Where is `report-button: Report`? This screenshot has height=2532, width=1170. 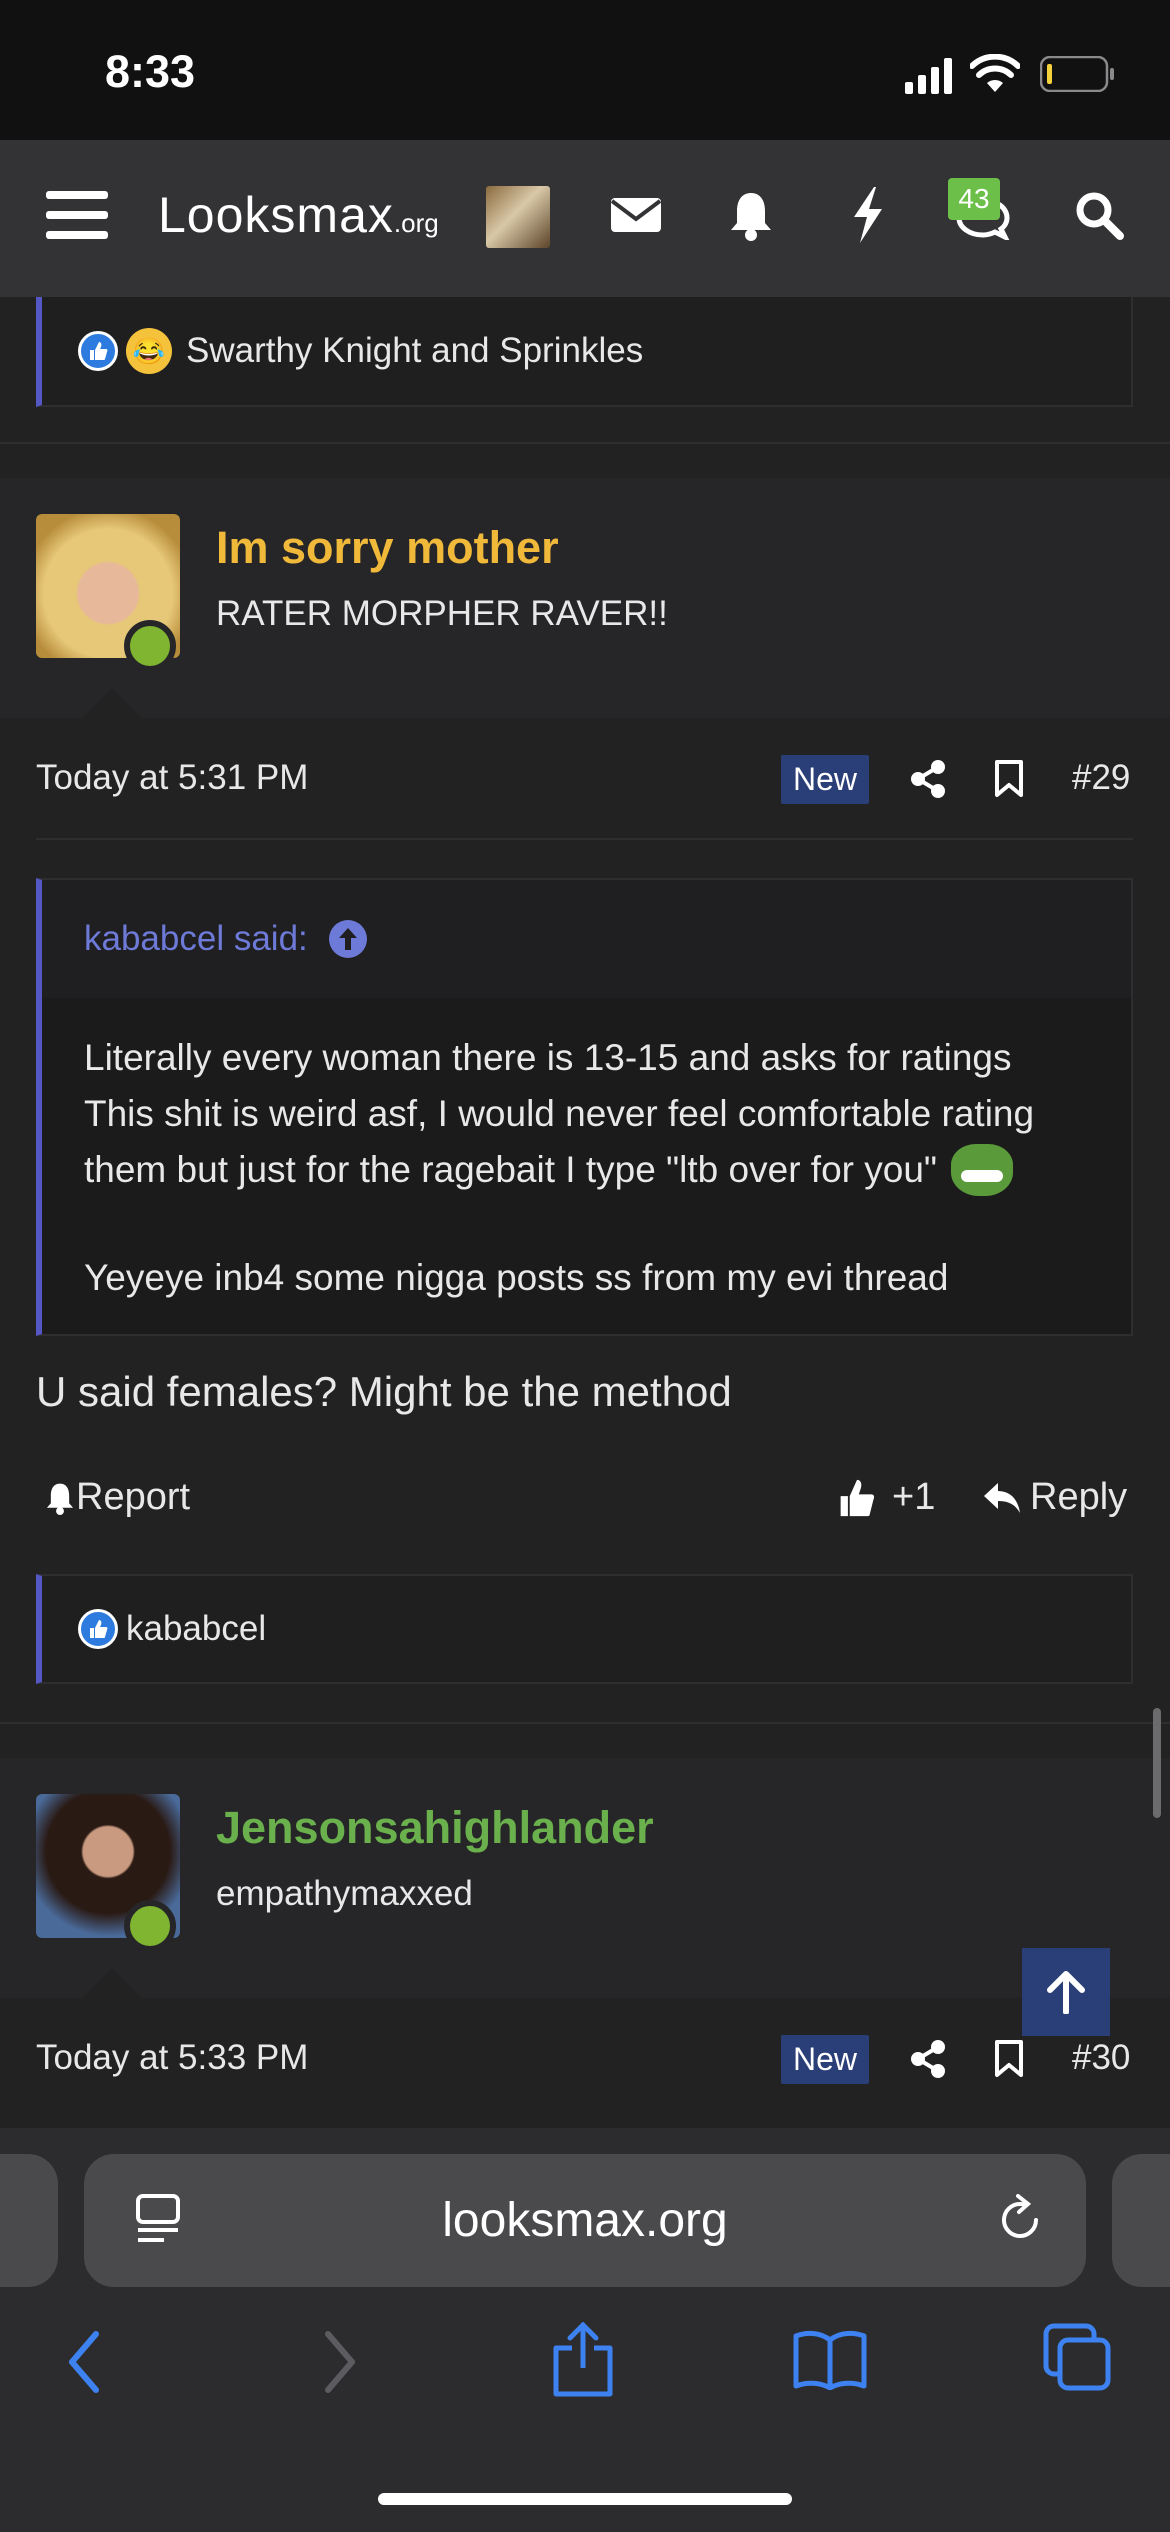 report-button: Report is located at coordinates (117, 1497).